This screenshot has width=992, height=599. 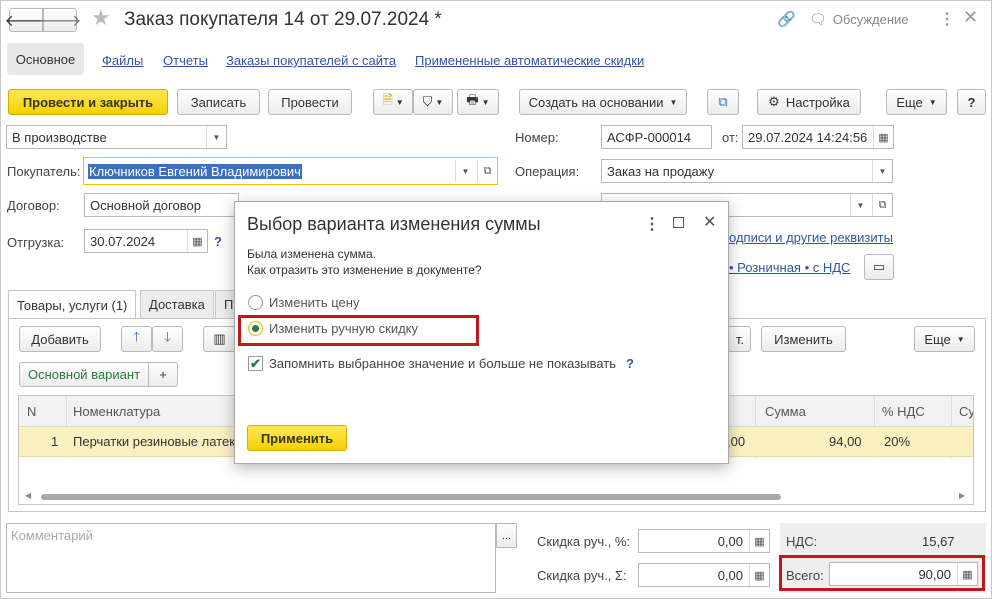 What do you see at coordinates (433, 102) in the screenshot?
I see `filter-button: ⛉ ▼` at bounding box center [433, 102].